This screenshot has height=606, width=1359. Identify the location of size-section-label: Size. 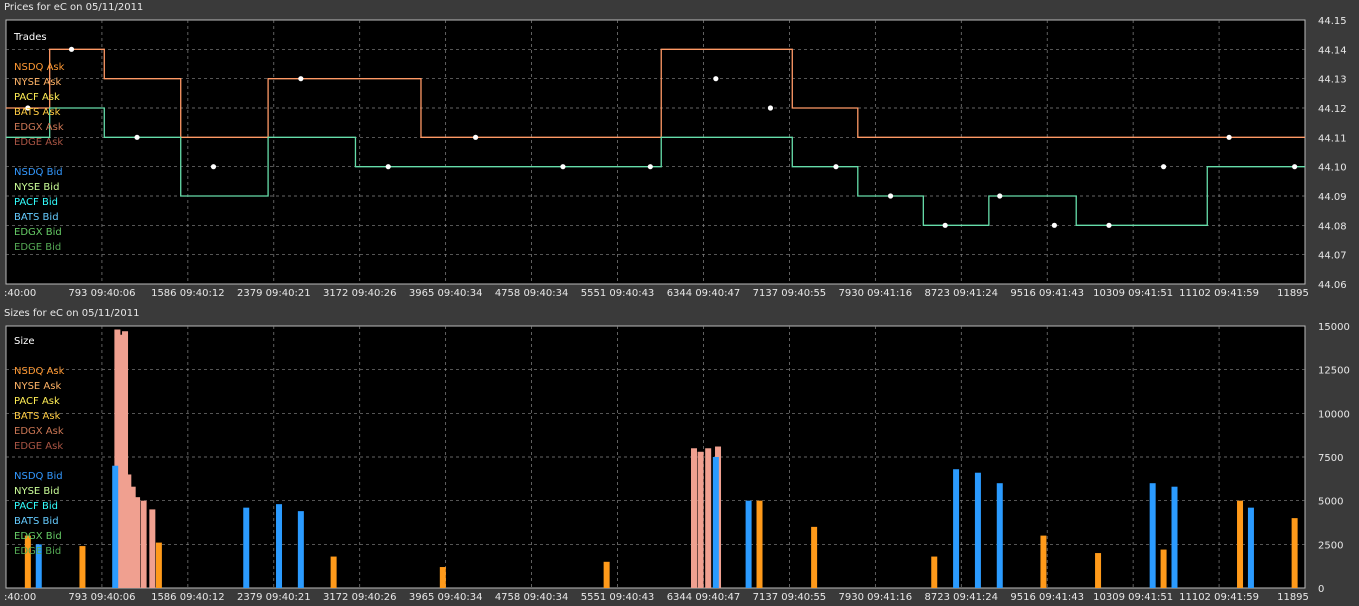
(24, 341).